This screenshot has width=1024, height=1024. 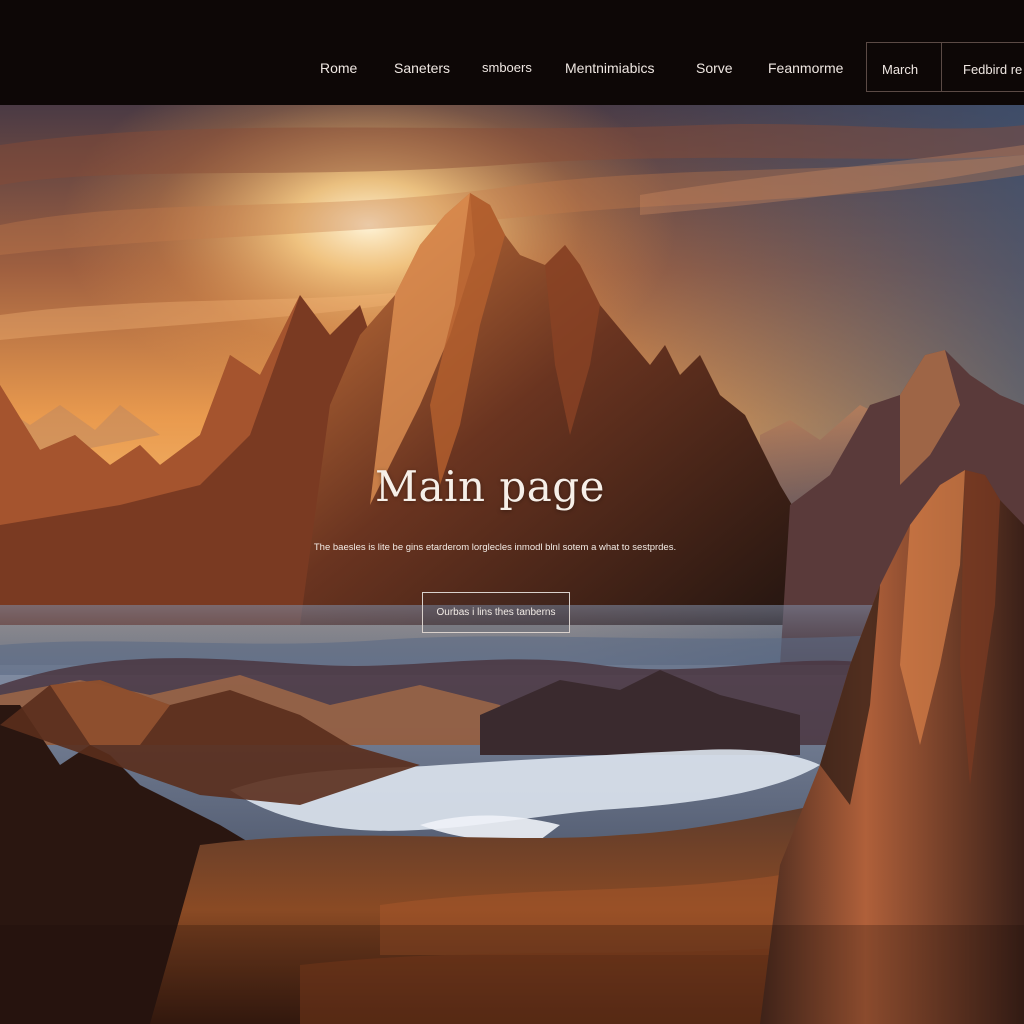 What do you see at coordinates (900, 69) in the screenshot?
I see `nav-button-march-label: March` at bounding box center [900, 69].